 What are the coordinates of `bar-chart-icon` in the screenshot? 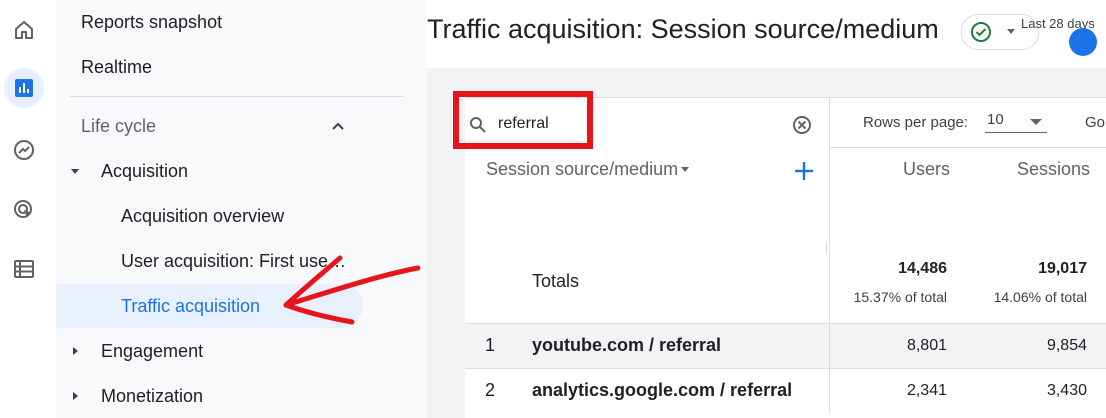 It's located at (24, 88).